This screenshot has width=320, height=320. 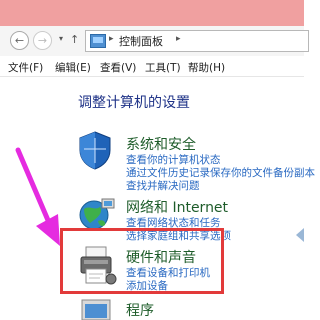 What do you see at coordinates (37, 196) in the screenshot?
I see `pointer-arrow` at bounding box center [37, 196].